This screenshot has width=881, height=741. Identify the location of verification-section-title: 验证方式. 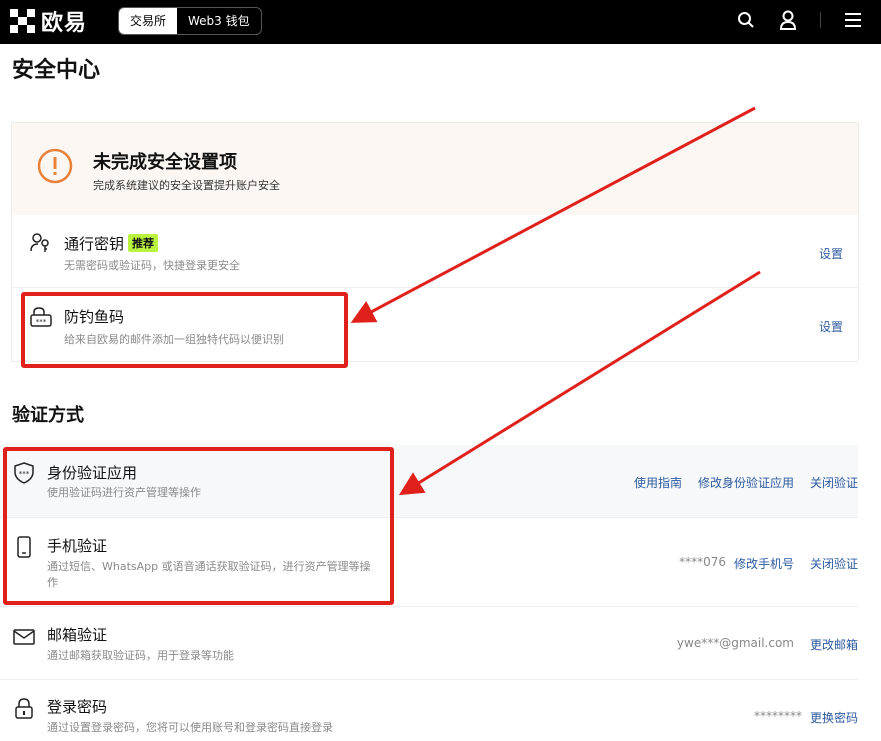
(48, 415).